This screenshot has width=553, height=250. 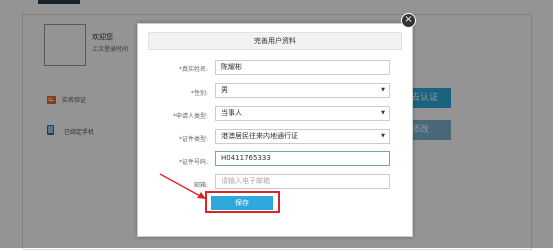 I want to click on annotation-arrow-icon, so click(x=182, y=186).